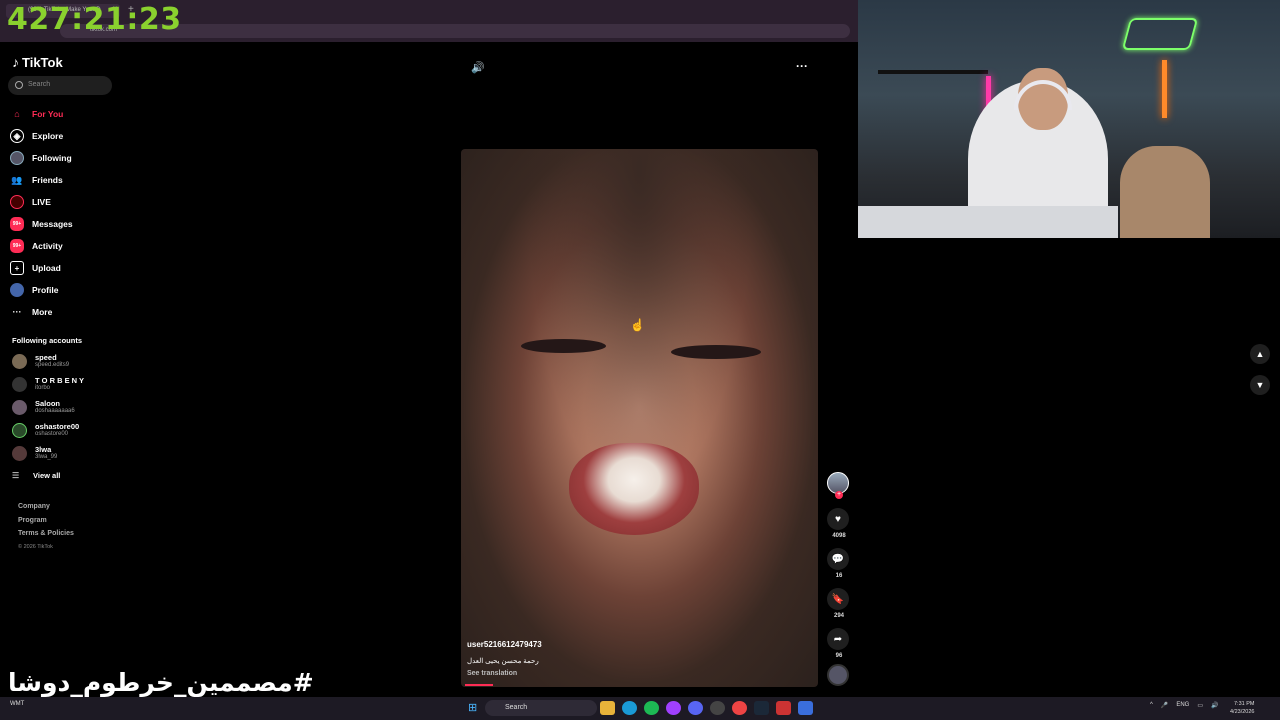 This screenshot has height=720, width=1280. Describe the element at coordinates (541, 708) in the screenshot. I see `taskbar-search: Search` at that location.